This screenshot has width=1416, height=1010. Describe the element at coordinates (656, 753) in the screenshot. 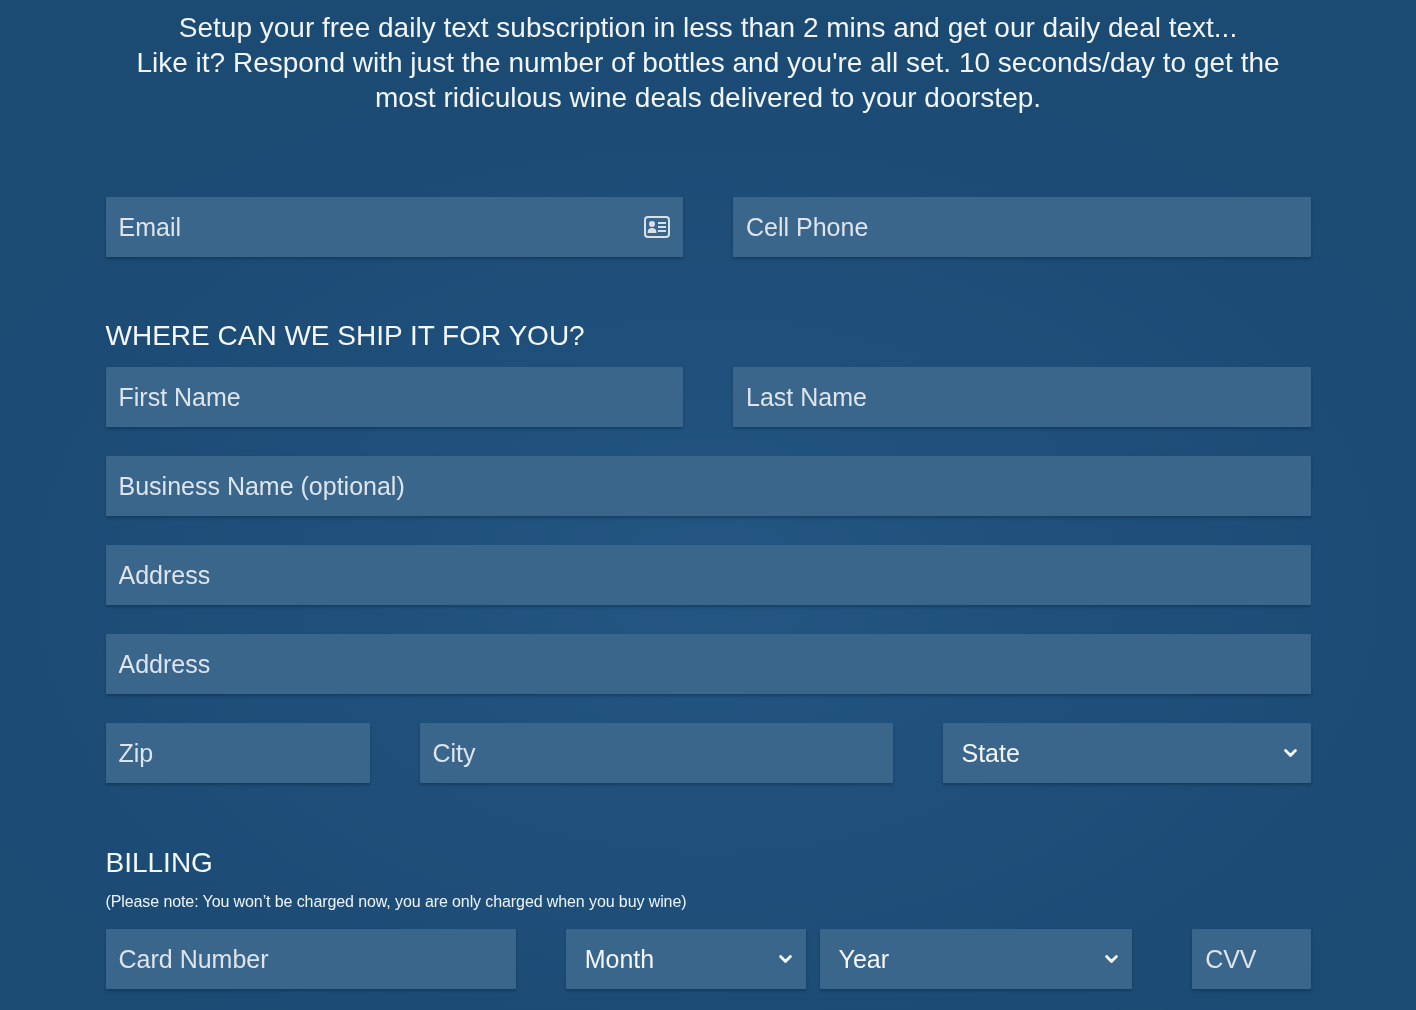

I see `city-field: City` at that location.